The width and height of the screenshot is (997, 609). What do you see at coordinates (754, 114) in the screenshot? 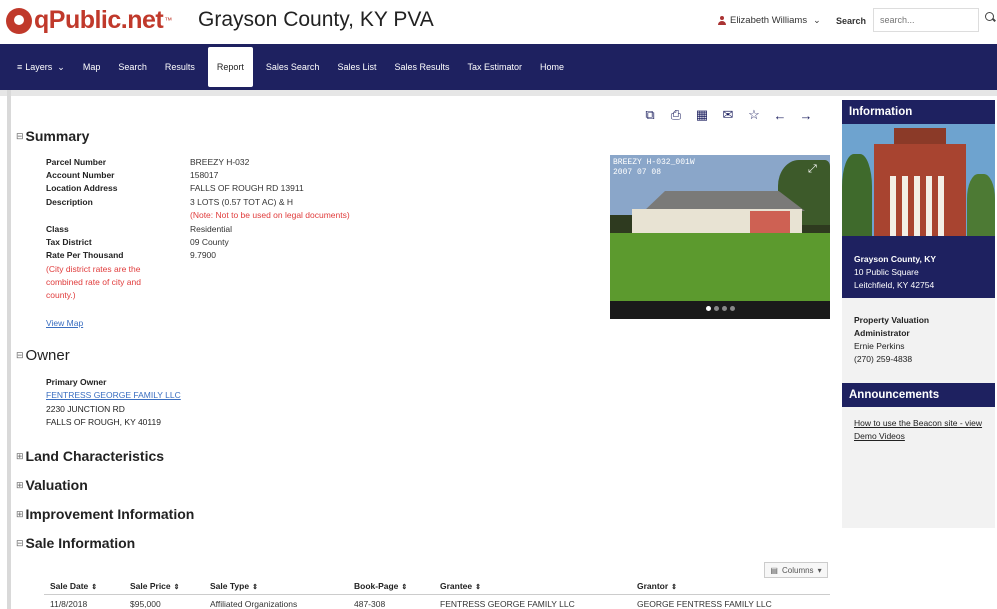
I see `star-icon: ☆` at bounding box center [754, 114].